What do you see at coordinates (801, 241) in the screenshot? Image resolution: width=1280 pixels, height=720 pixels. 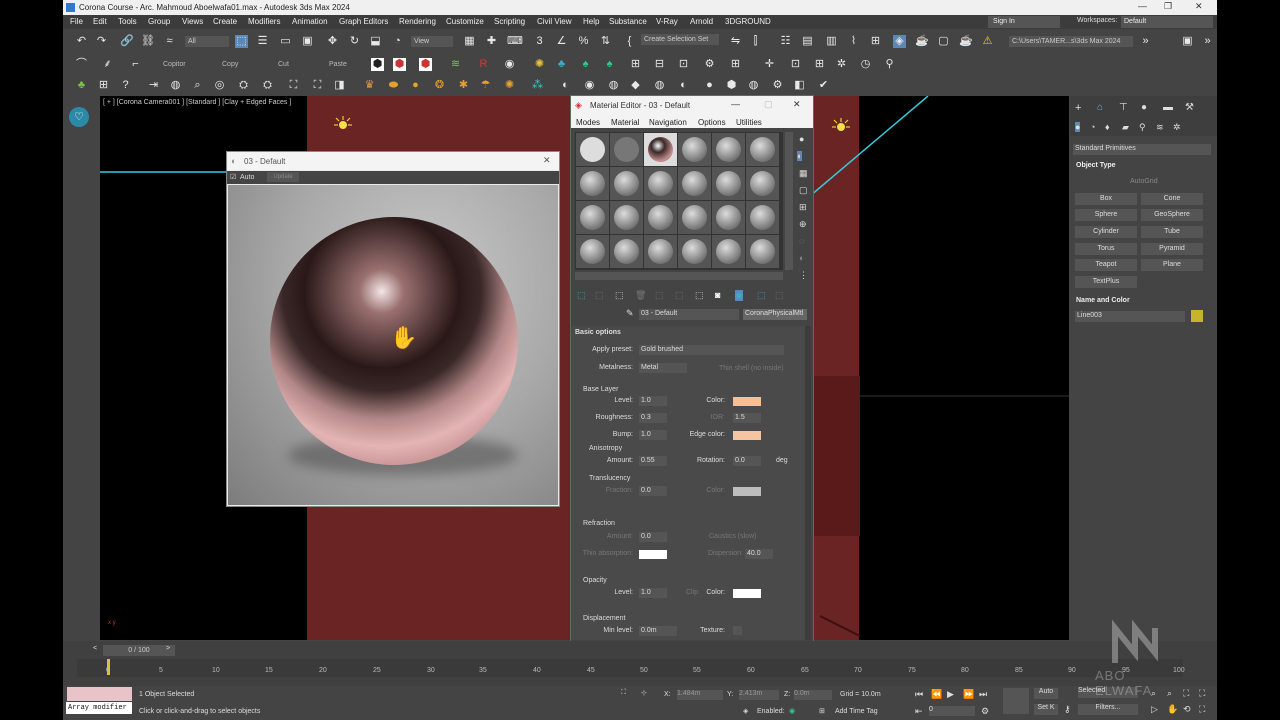 I see `options-icon: ◌` at bounding box center [801, 241].